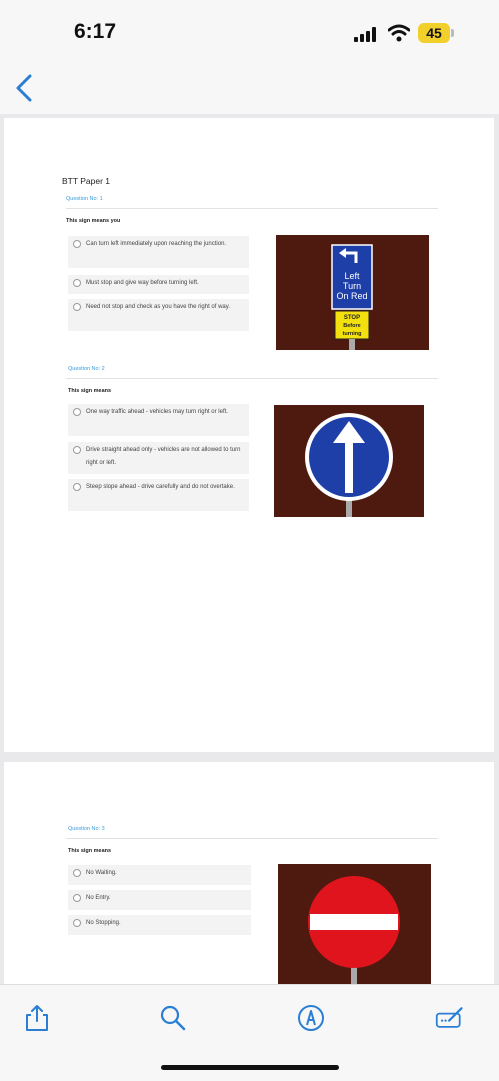 This screenshot has height=1081, width=499. I want to click on option-label: No Waiting., so click(101, 873).